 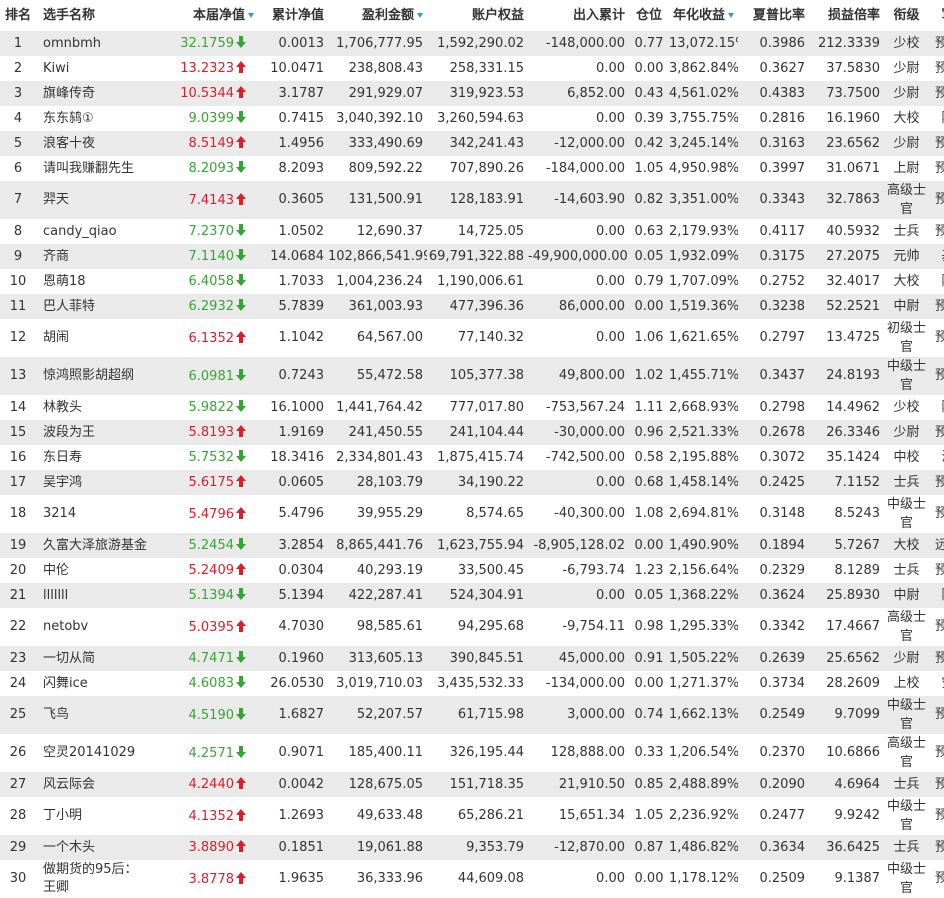 I want to click on player-name-link: 3214, so click(x=93, y=514).